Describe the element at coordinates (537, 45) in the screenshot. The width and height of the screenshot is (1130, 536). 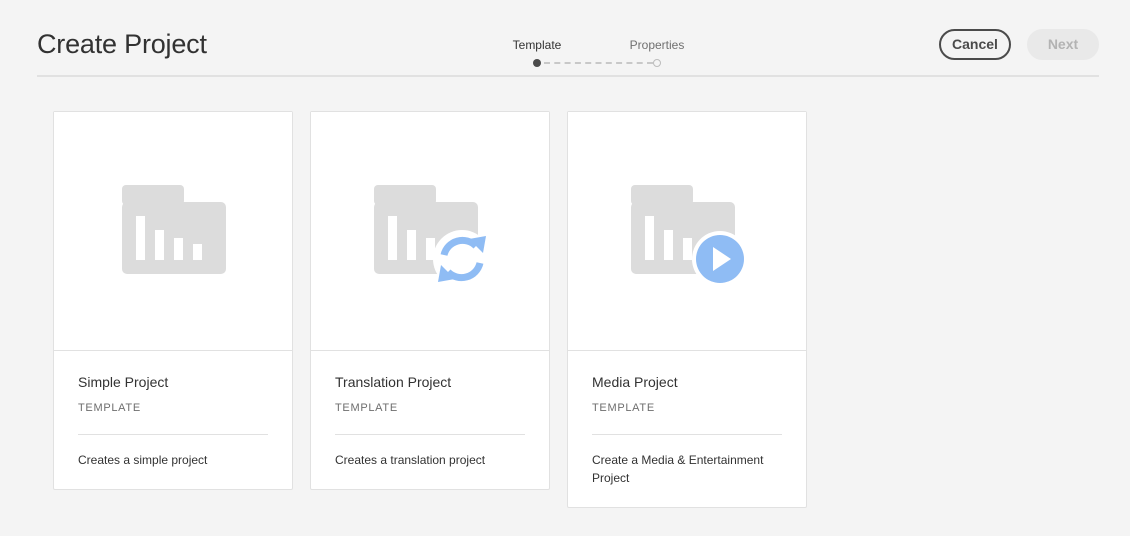
I see `step-template-label: Template` at that location.